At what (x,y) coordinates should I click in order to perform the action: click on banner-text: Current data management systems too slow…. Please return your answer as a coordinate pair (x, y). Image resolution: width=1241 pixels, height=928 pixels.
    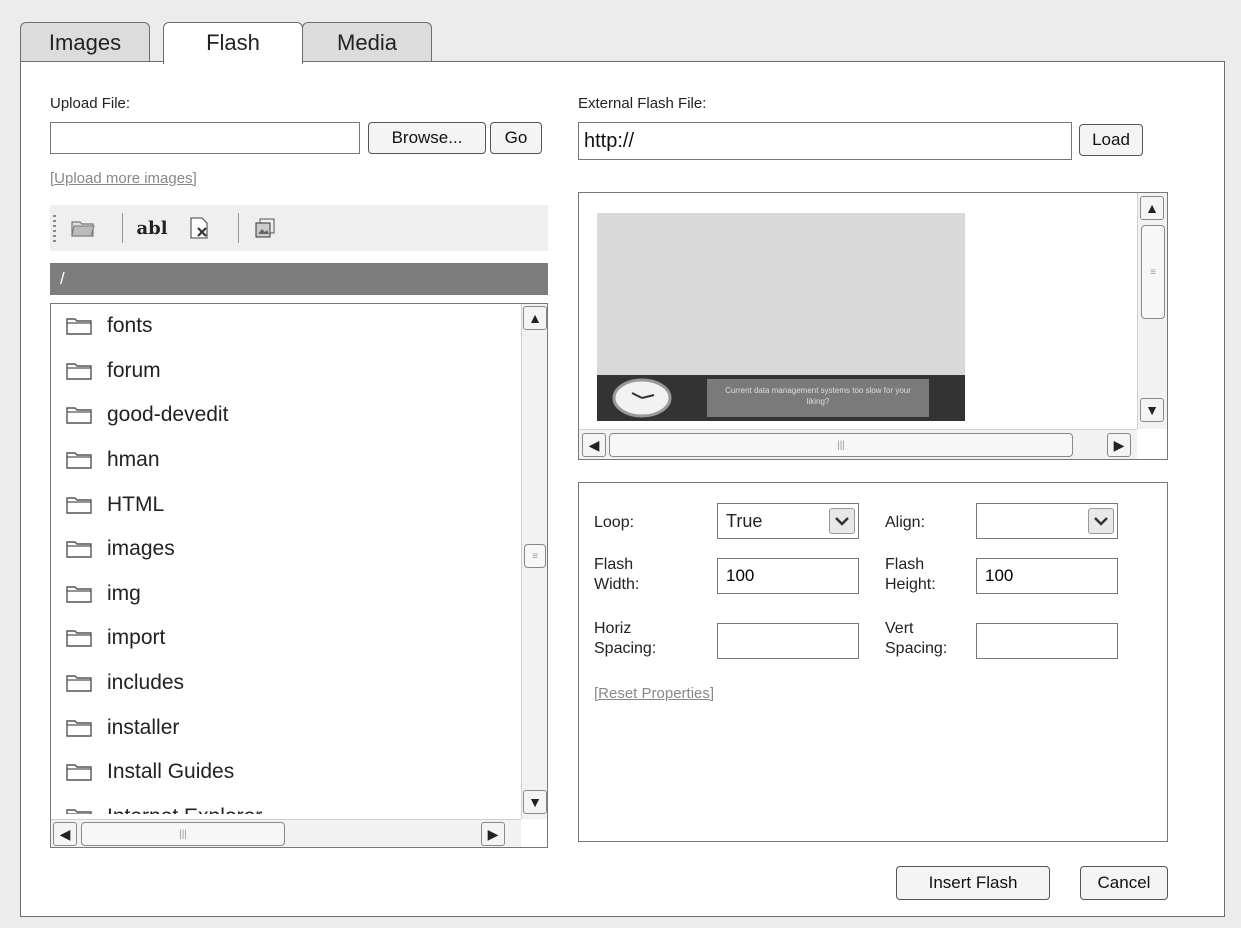
    Looking at the image, I should click on (818, 398).